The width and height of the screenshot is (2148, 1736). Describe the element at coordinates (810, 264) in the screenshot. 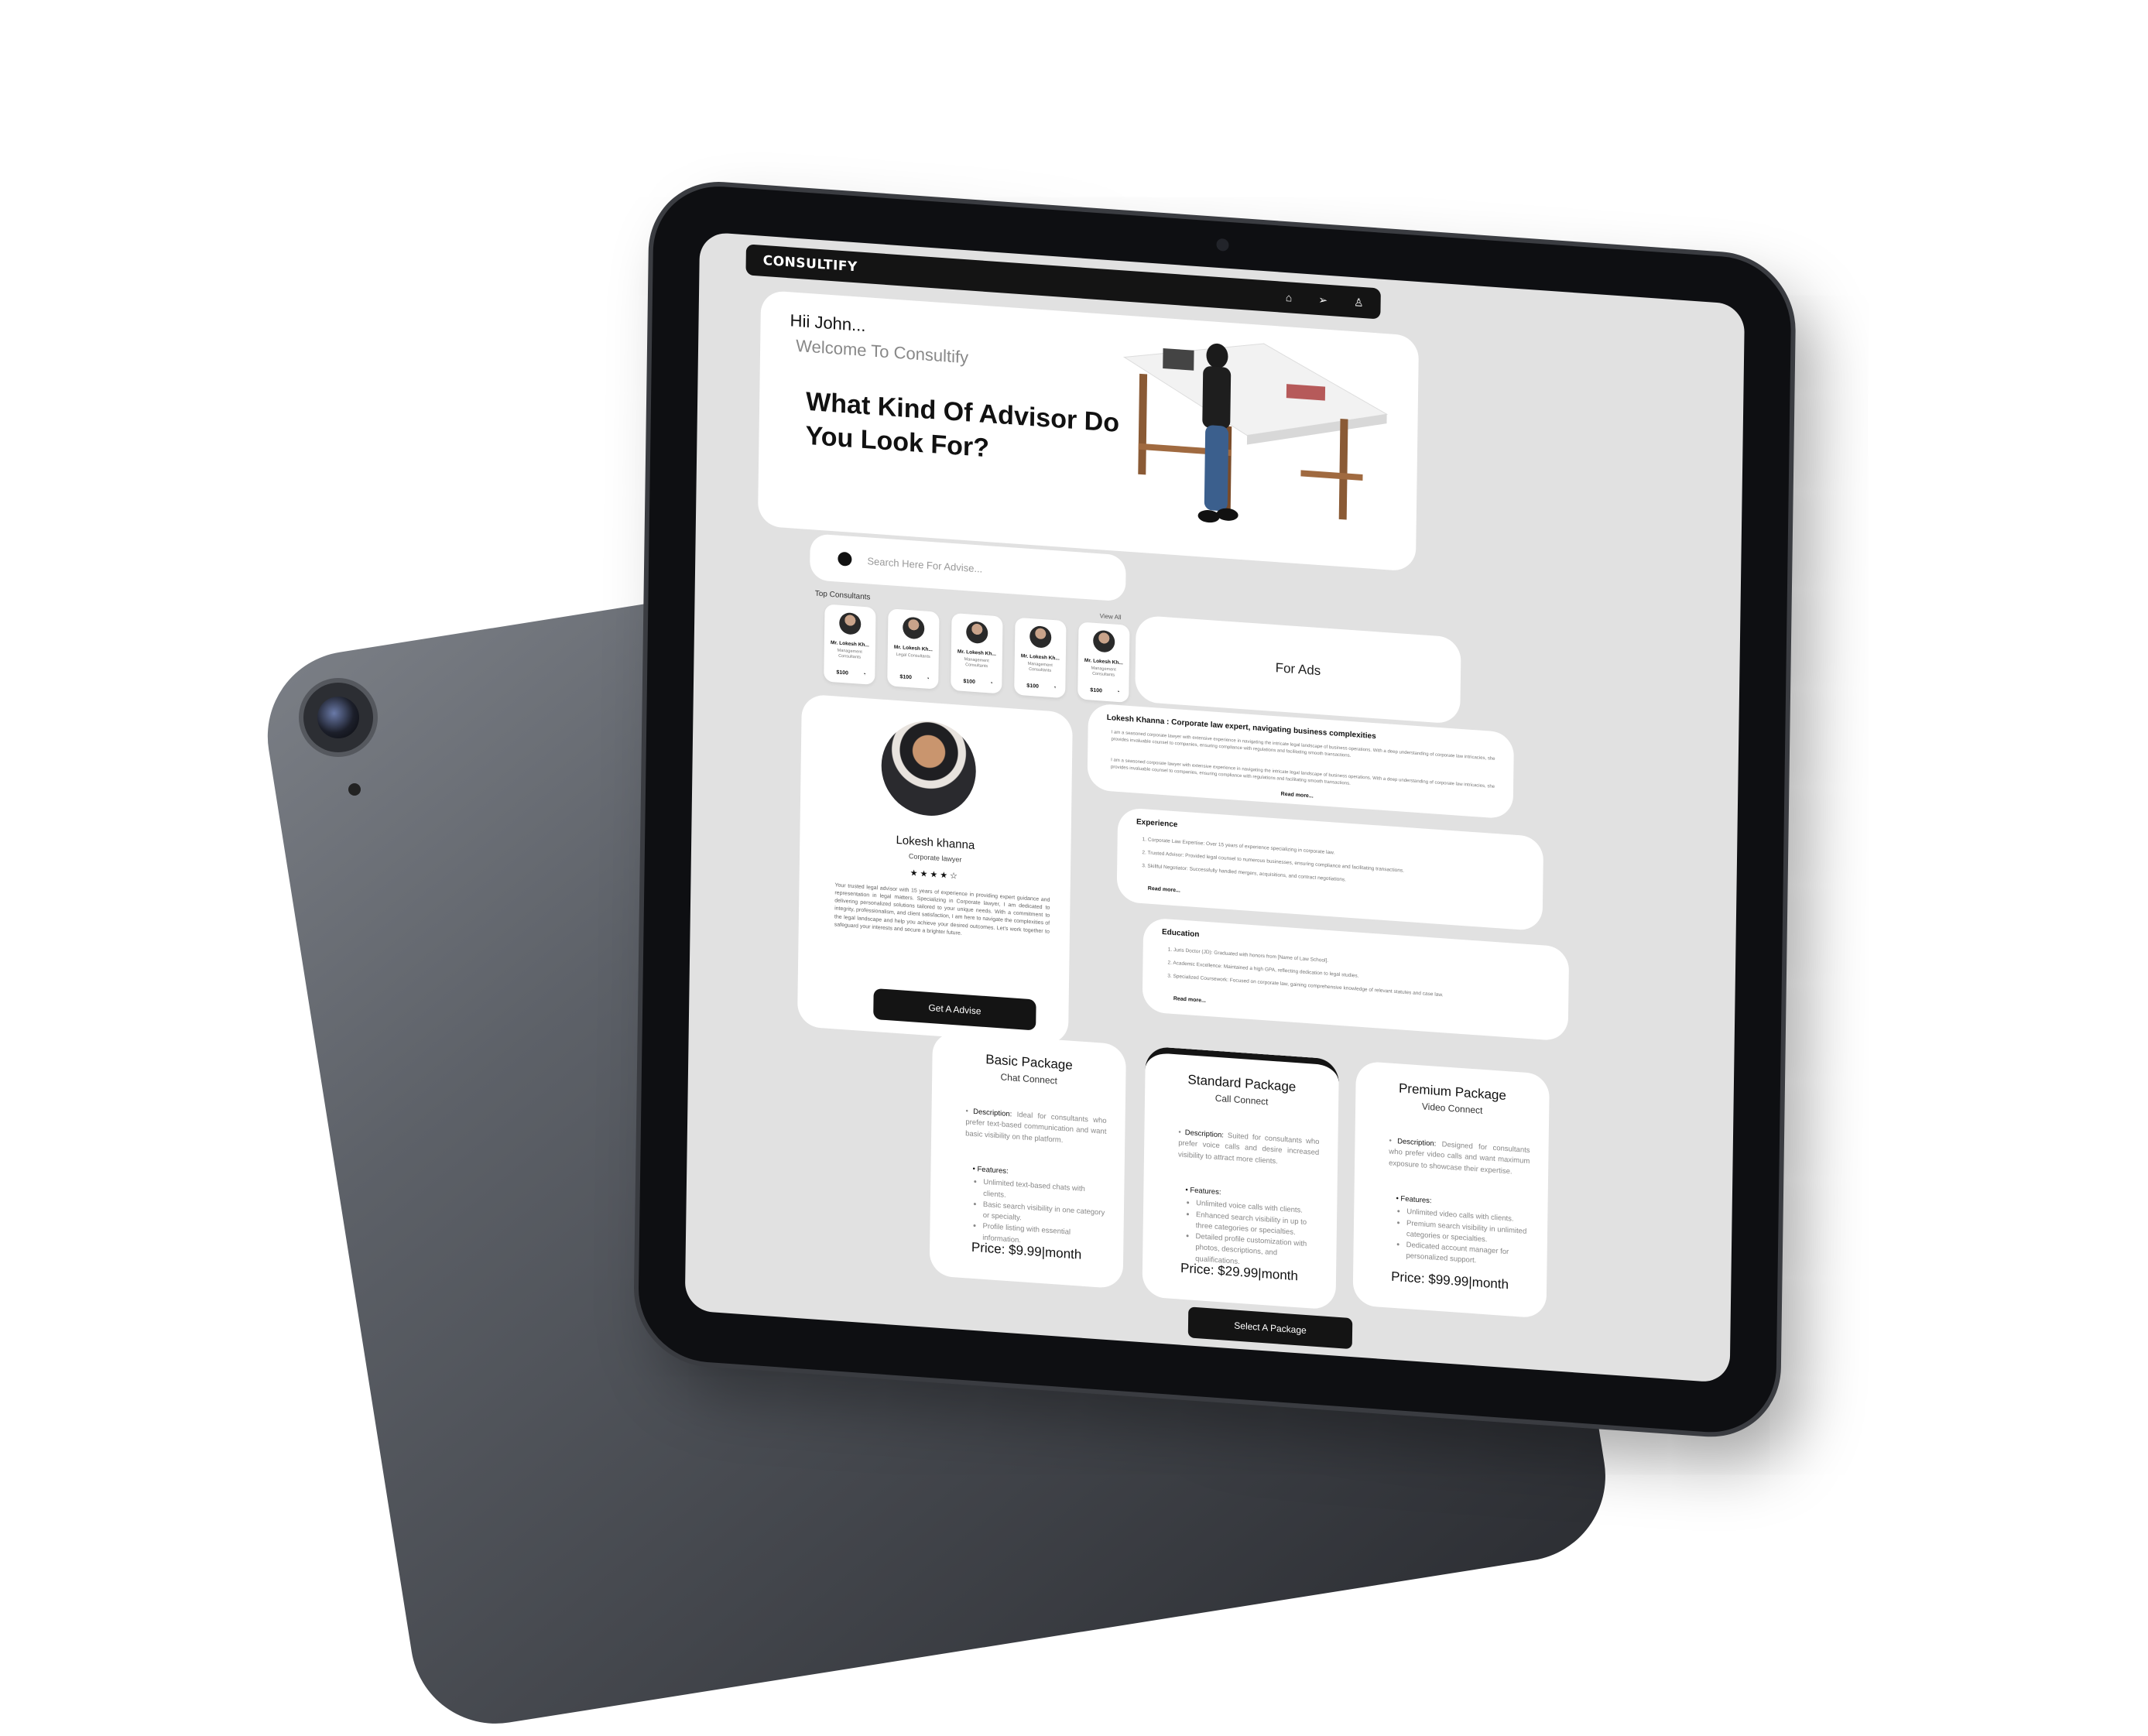

I see `brand-logo: CONSULTIFY` at that location.